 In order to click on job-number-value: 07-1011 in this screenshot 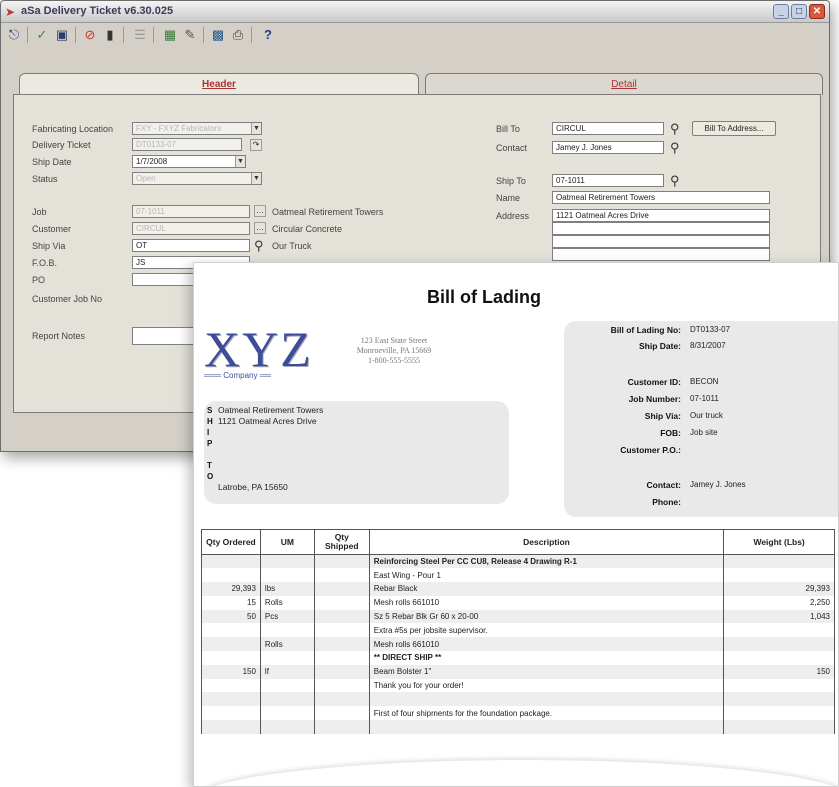, I will do `click(704, 398)`.